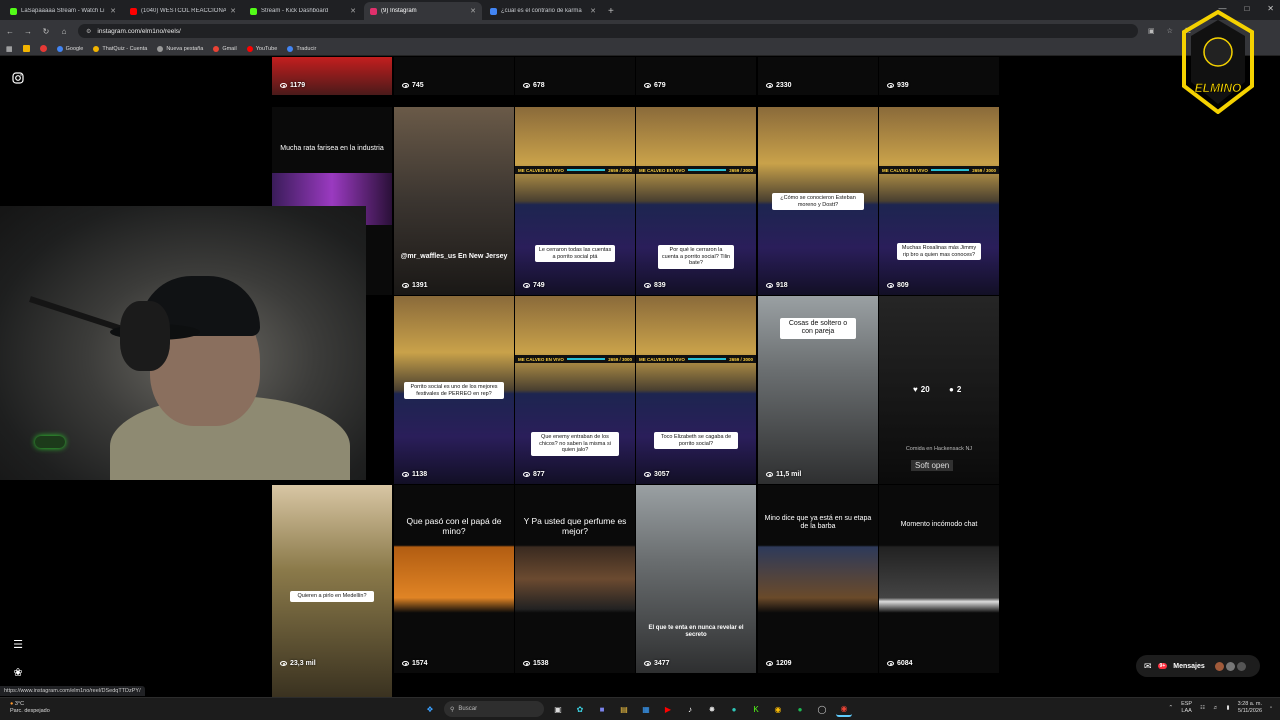 The height and width of the screenshot is (720, 1280). Describe the element at coordinates (454, 201) in the screenshot. I see `reel-tile: @mr_waffles_us En New Jersey 1391` at that location.